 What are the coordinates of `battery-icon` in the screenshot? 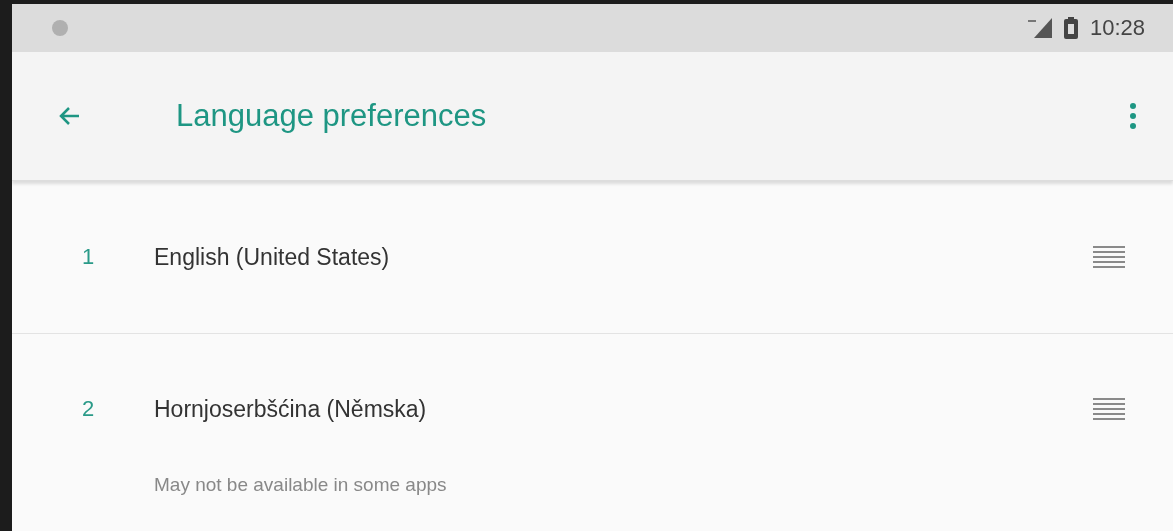 It's located at (1070, 28).